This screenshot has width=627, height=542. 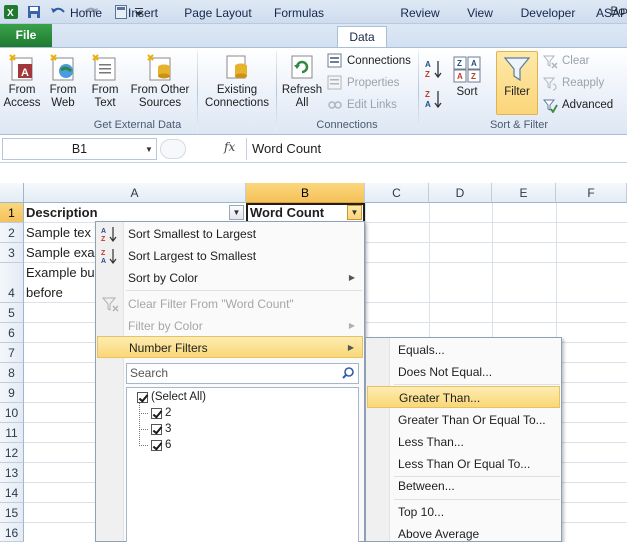 I want to click on row-header-1: 1, so click(x=12, y=213).